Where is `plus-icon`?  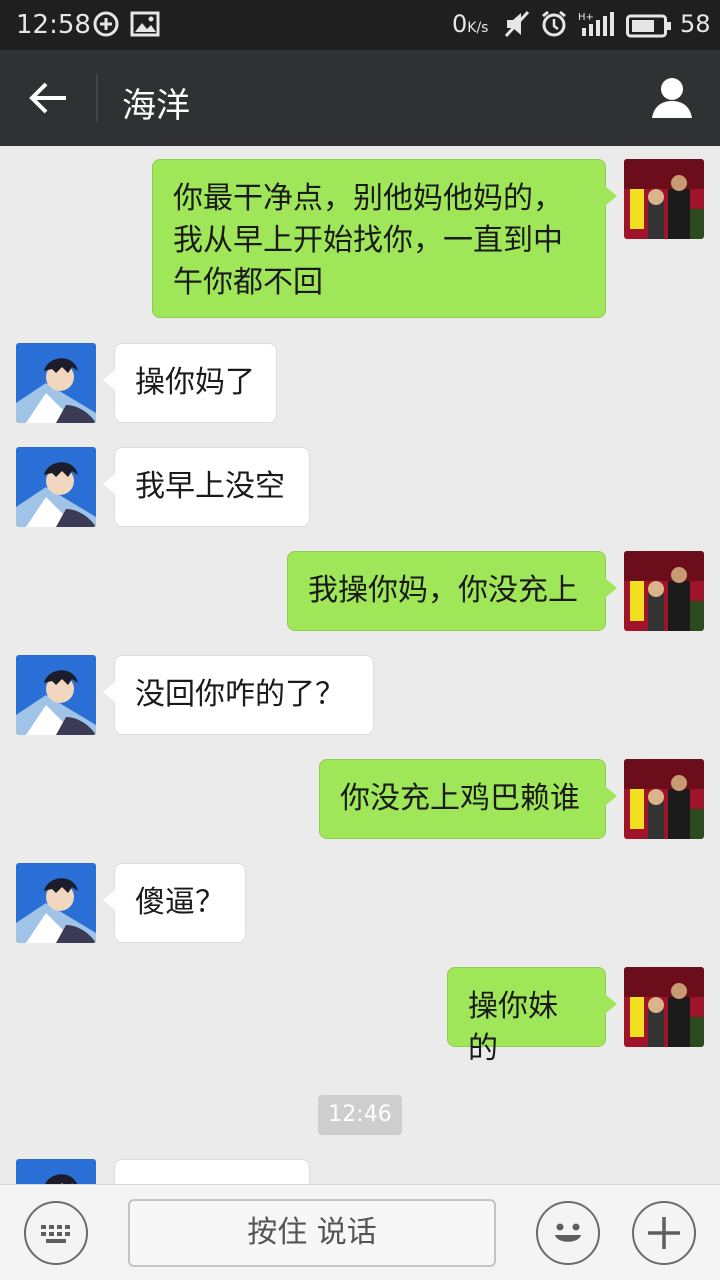
plus-icon is located at coordinates (664, 1233).